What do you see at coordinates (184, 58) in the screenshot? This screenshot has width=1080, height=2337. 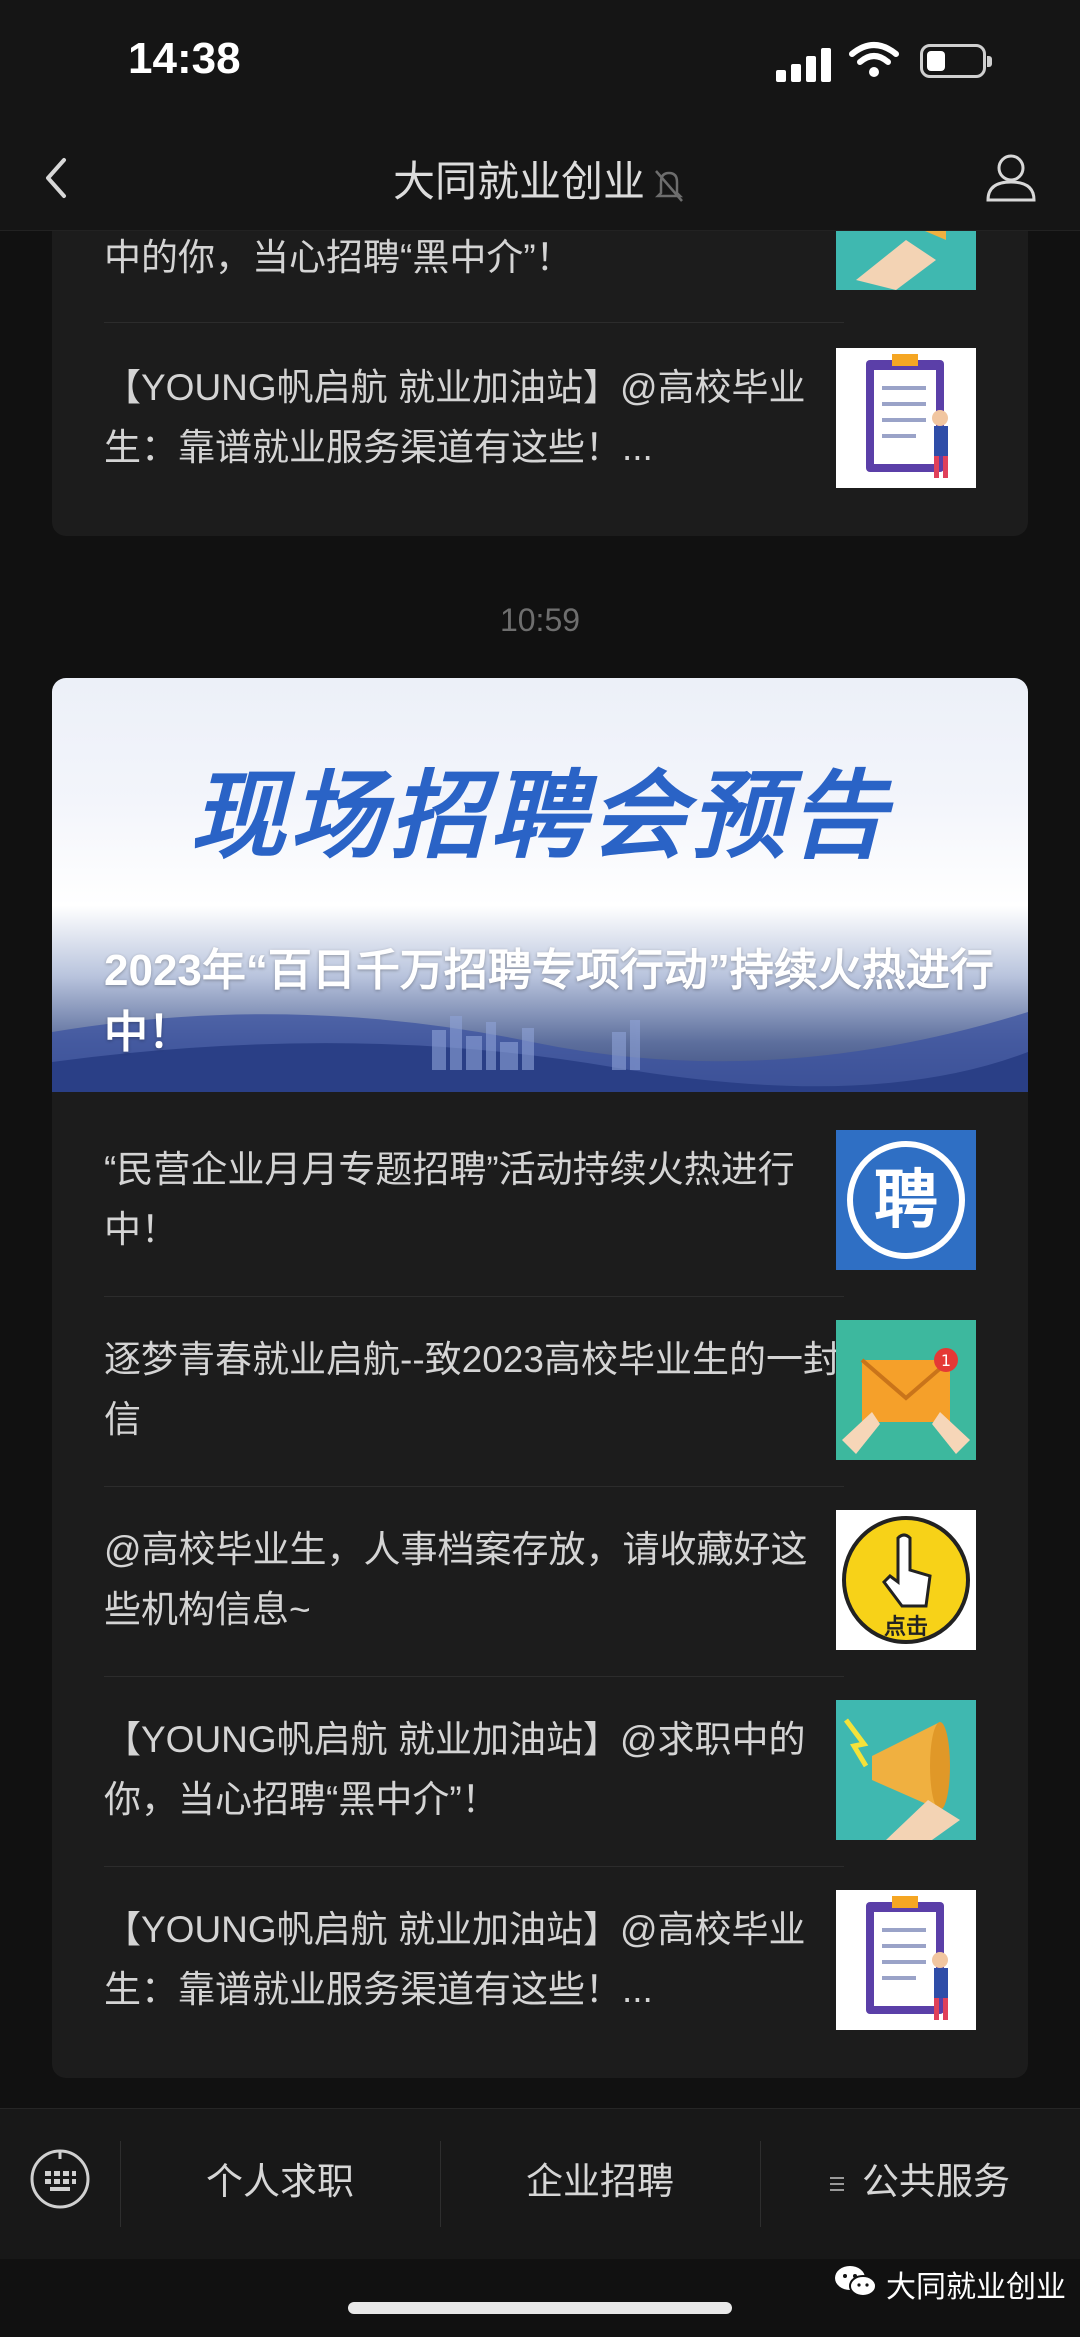 I see `status-time: 14:38` at bounding box center [184, 58].